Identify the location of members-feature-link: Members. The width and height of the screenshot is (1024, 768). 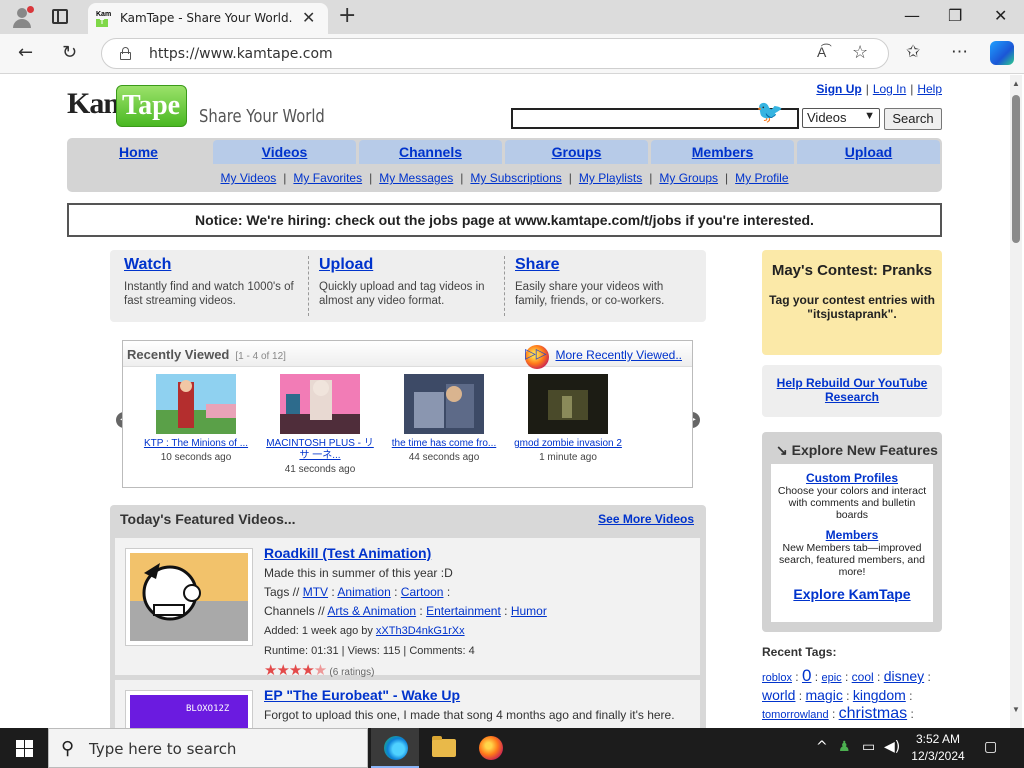
(852, 535).